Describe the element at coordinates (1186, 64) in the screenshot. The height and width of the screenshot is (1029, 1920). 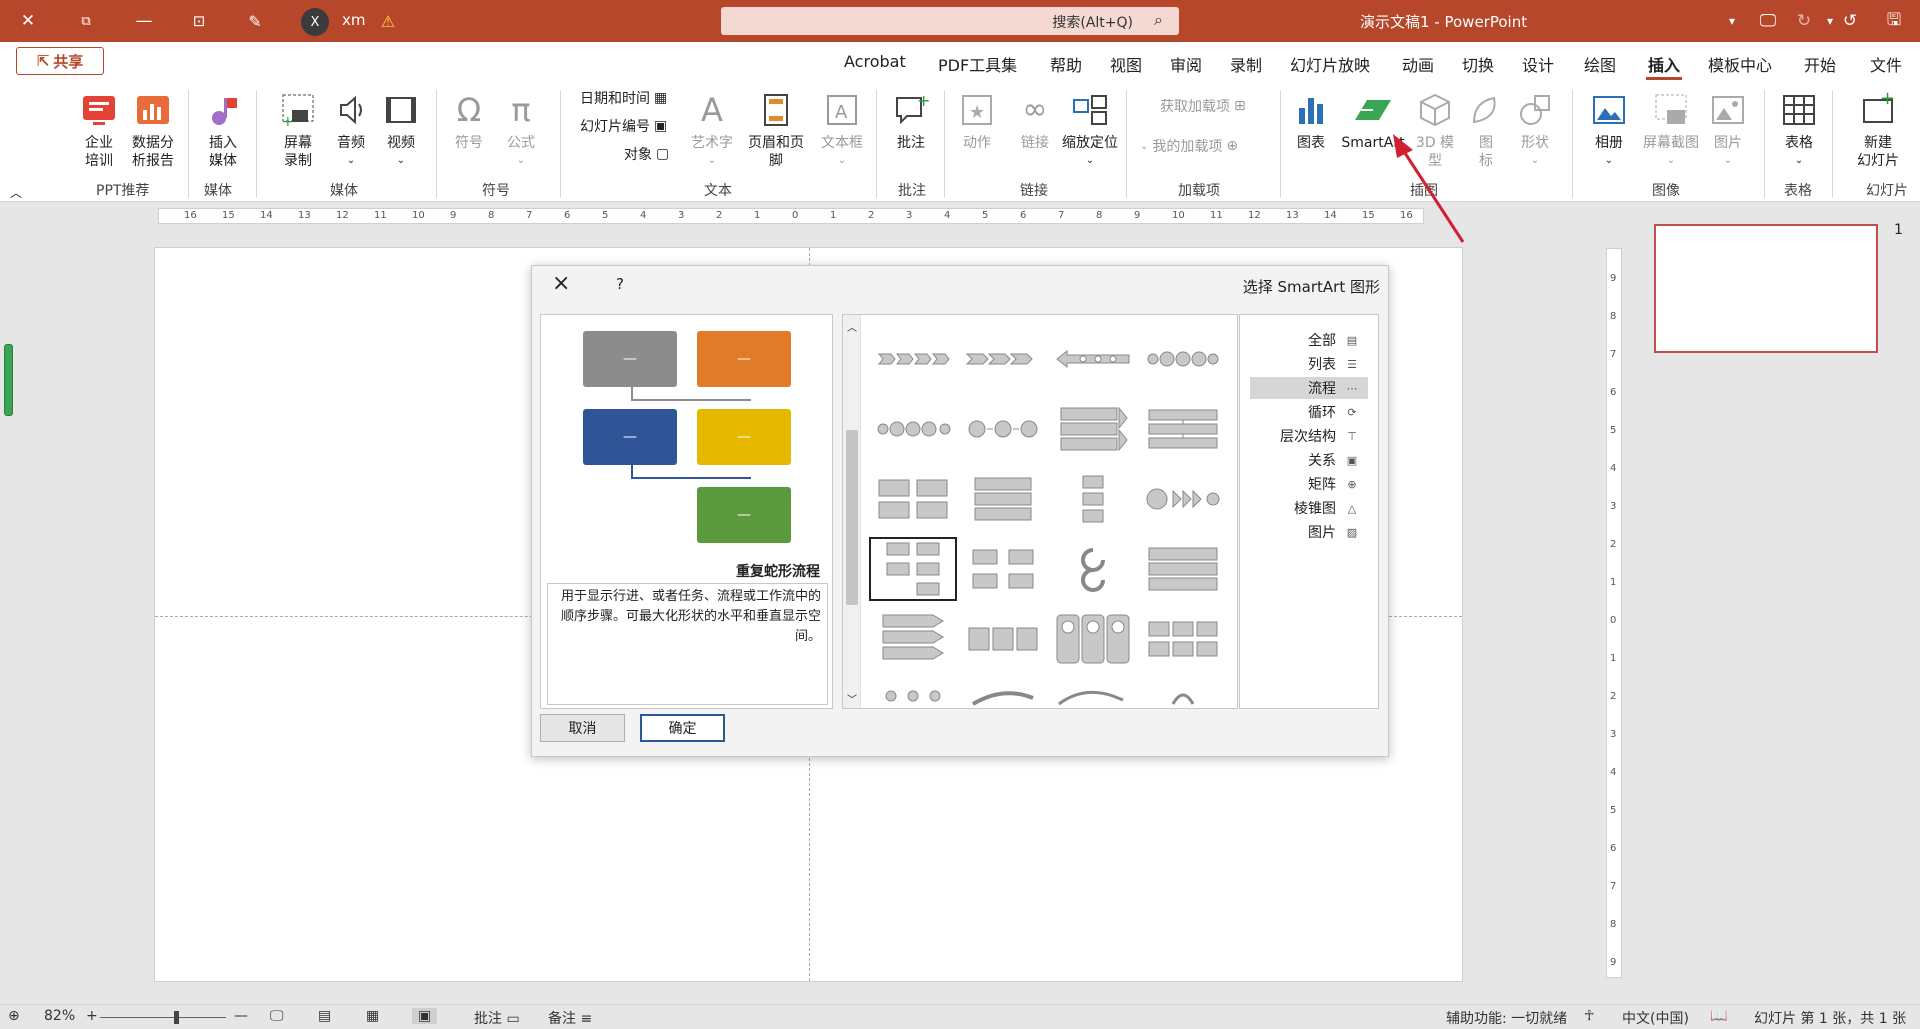
I see `tab-review: 审阅` at that location.